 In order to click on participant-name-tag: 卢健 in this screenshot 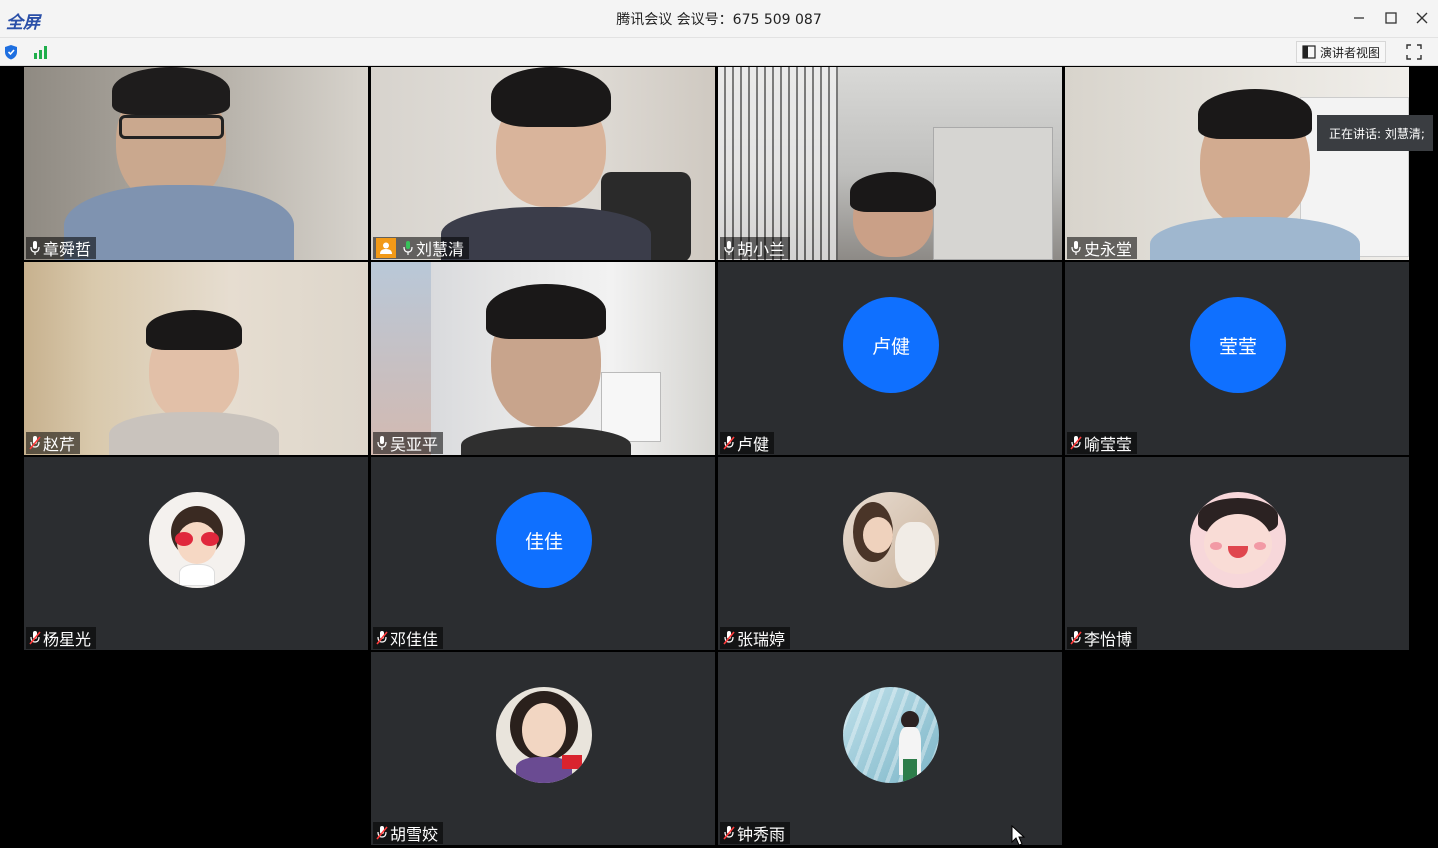, I will do `click(747, 443)`.